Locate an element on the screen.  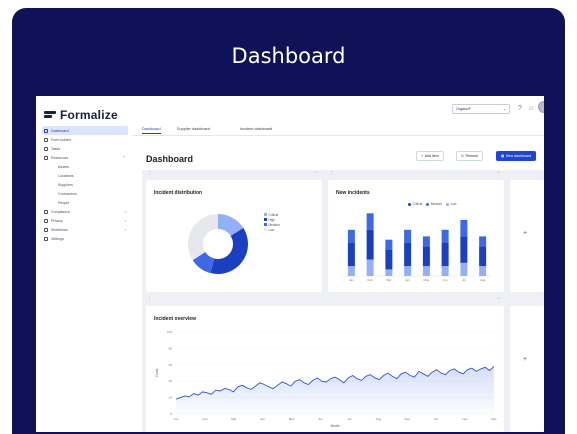
sidebar-item-settings: Settings is located at coordinates (85, 238).